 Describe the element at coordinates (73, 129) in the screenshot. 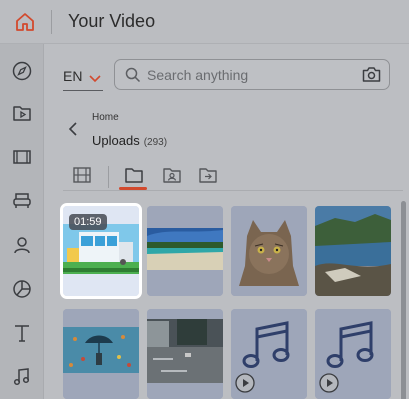

I see `back-chevron-icon` at that location.